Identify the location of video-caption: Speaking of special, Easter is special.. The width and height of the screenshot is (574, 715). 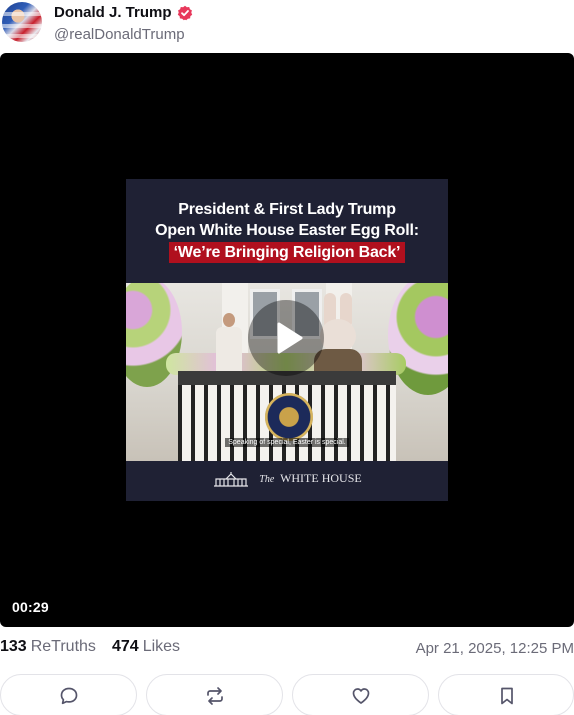
(287, 442).